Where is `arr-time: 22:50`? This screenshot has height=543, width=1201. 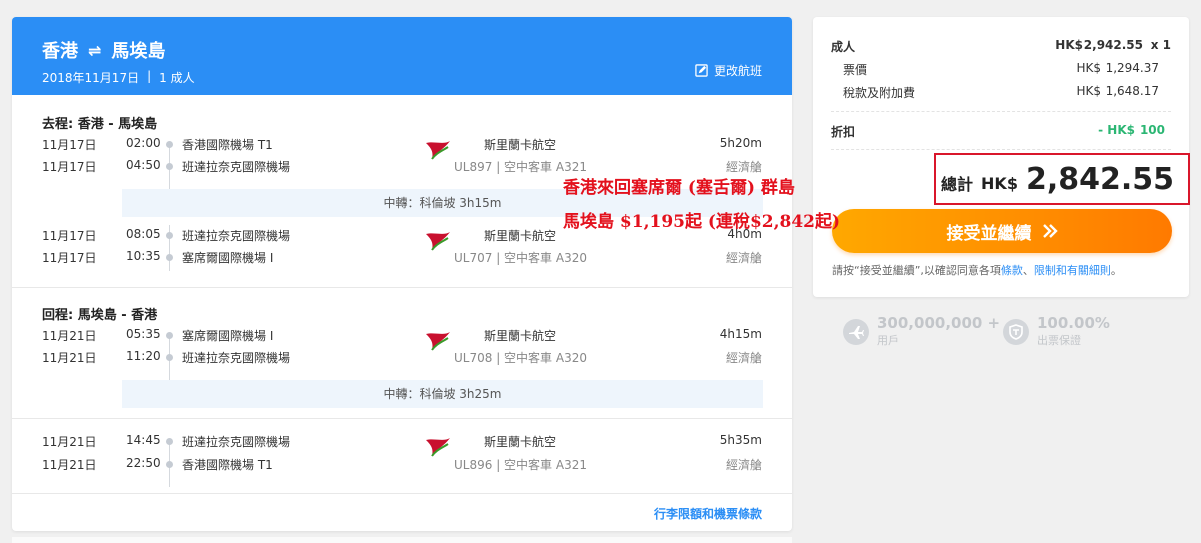
arr-time: 22:50 is located at coordinates (143, 463).